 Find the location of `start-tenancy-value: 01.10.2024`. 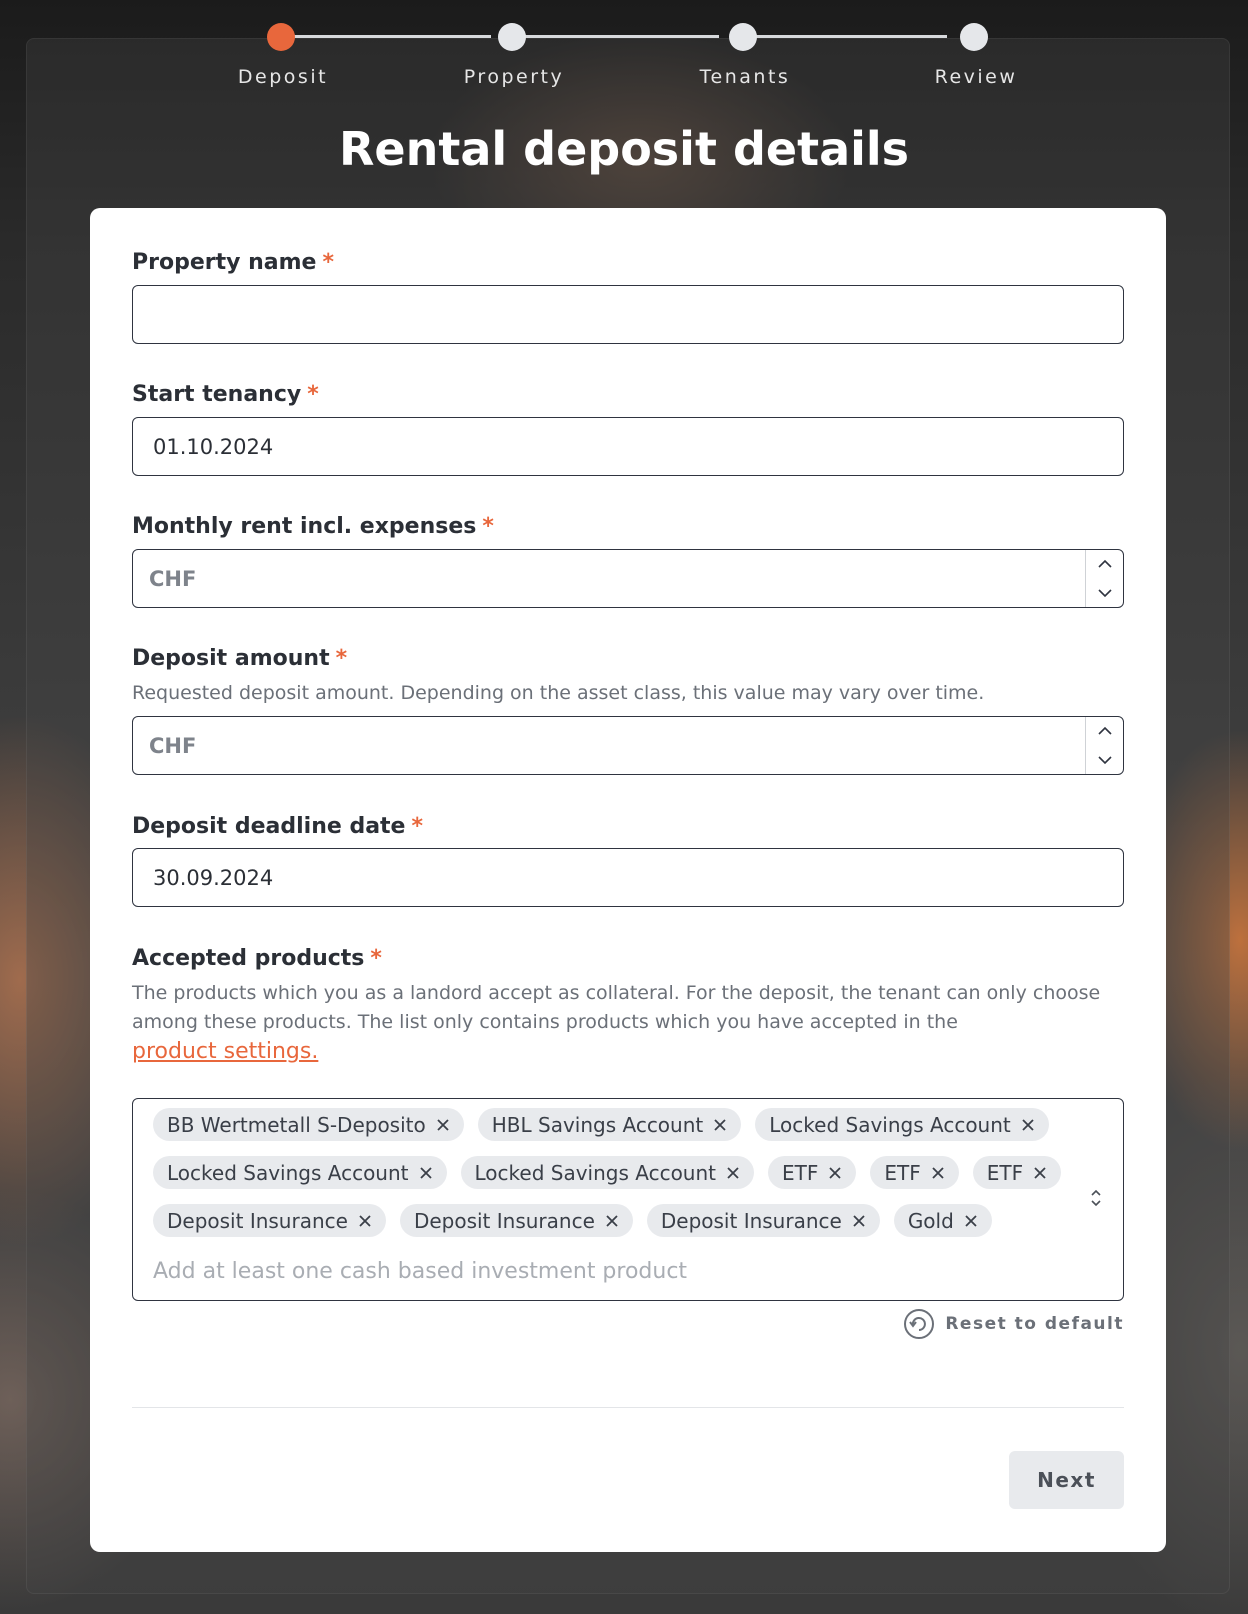

start-tenancy-value: 01.10.2024 is located at coordinates (213, 446).